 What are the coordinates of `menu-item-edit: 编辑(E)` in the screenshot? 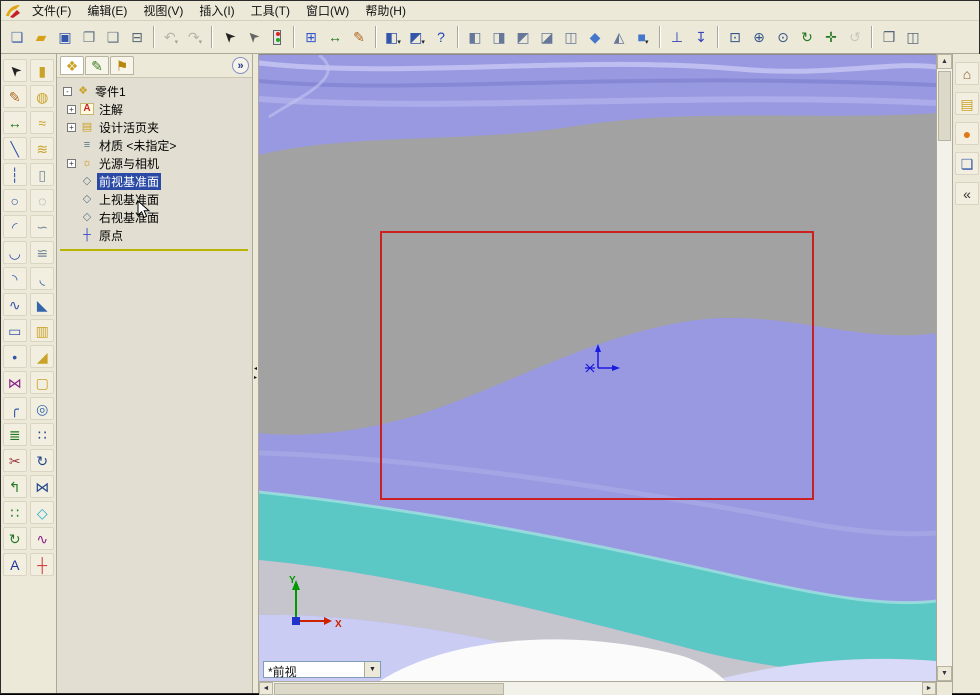 It's located at (107, 10).